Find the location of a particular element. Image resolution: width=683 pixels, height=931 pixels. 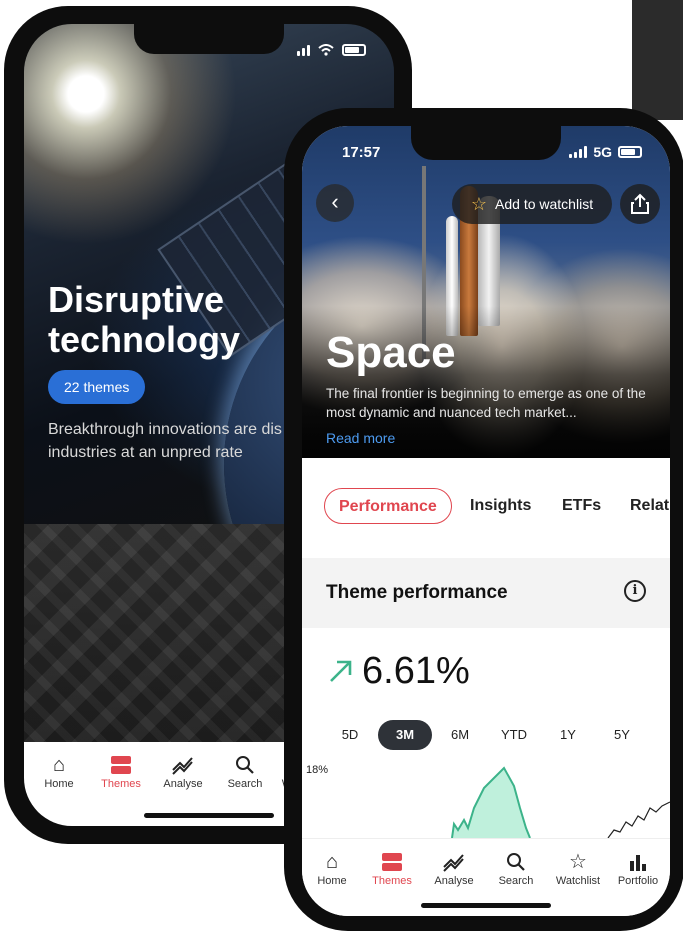

themes-count-badge: 22 themes is located at coordinates (97, 387).